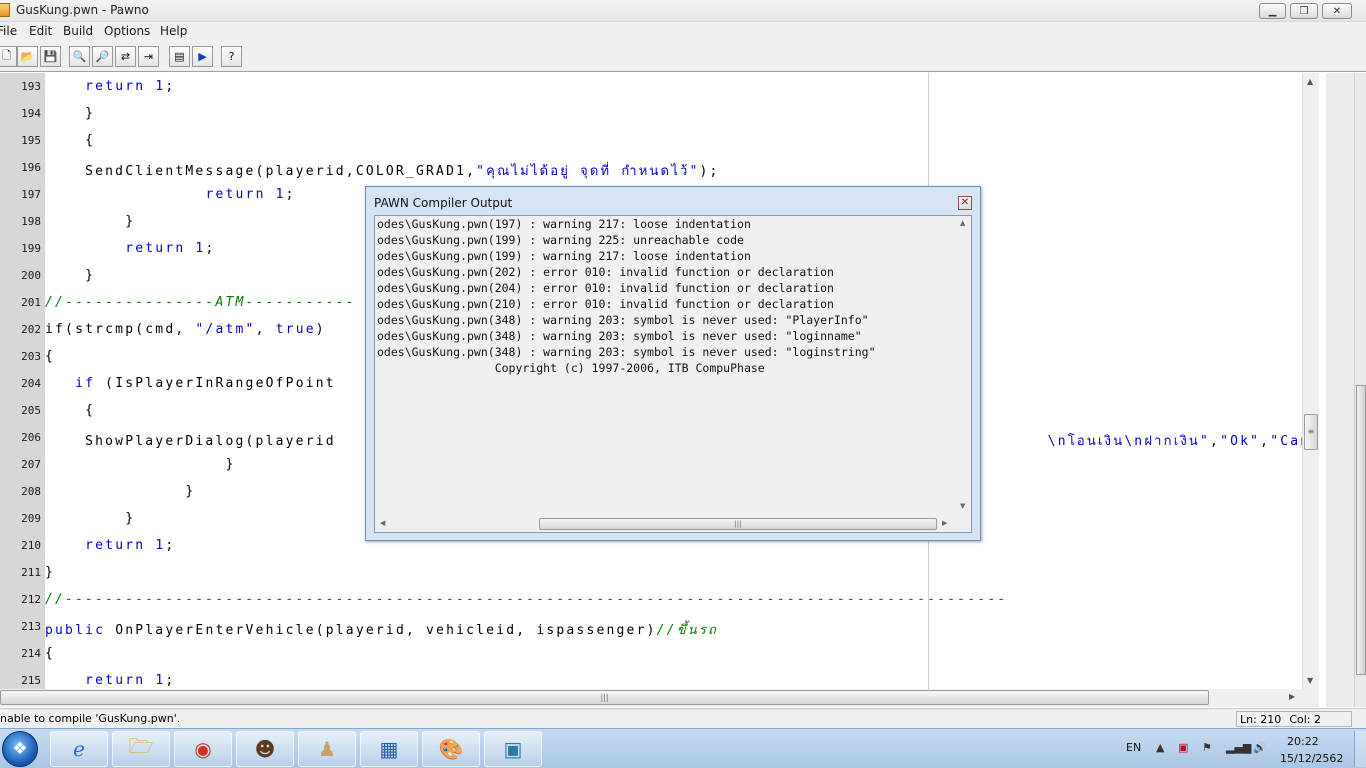  I want to click on replace-icon: ⇄, so click(125, 56).